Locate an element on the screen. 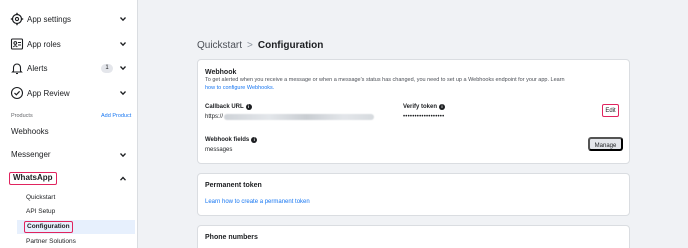 The image size is (688, 248). shield-check-icon is located at coordinates (17, 93).